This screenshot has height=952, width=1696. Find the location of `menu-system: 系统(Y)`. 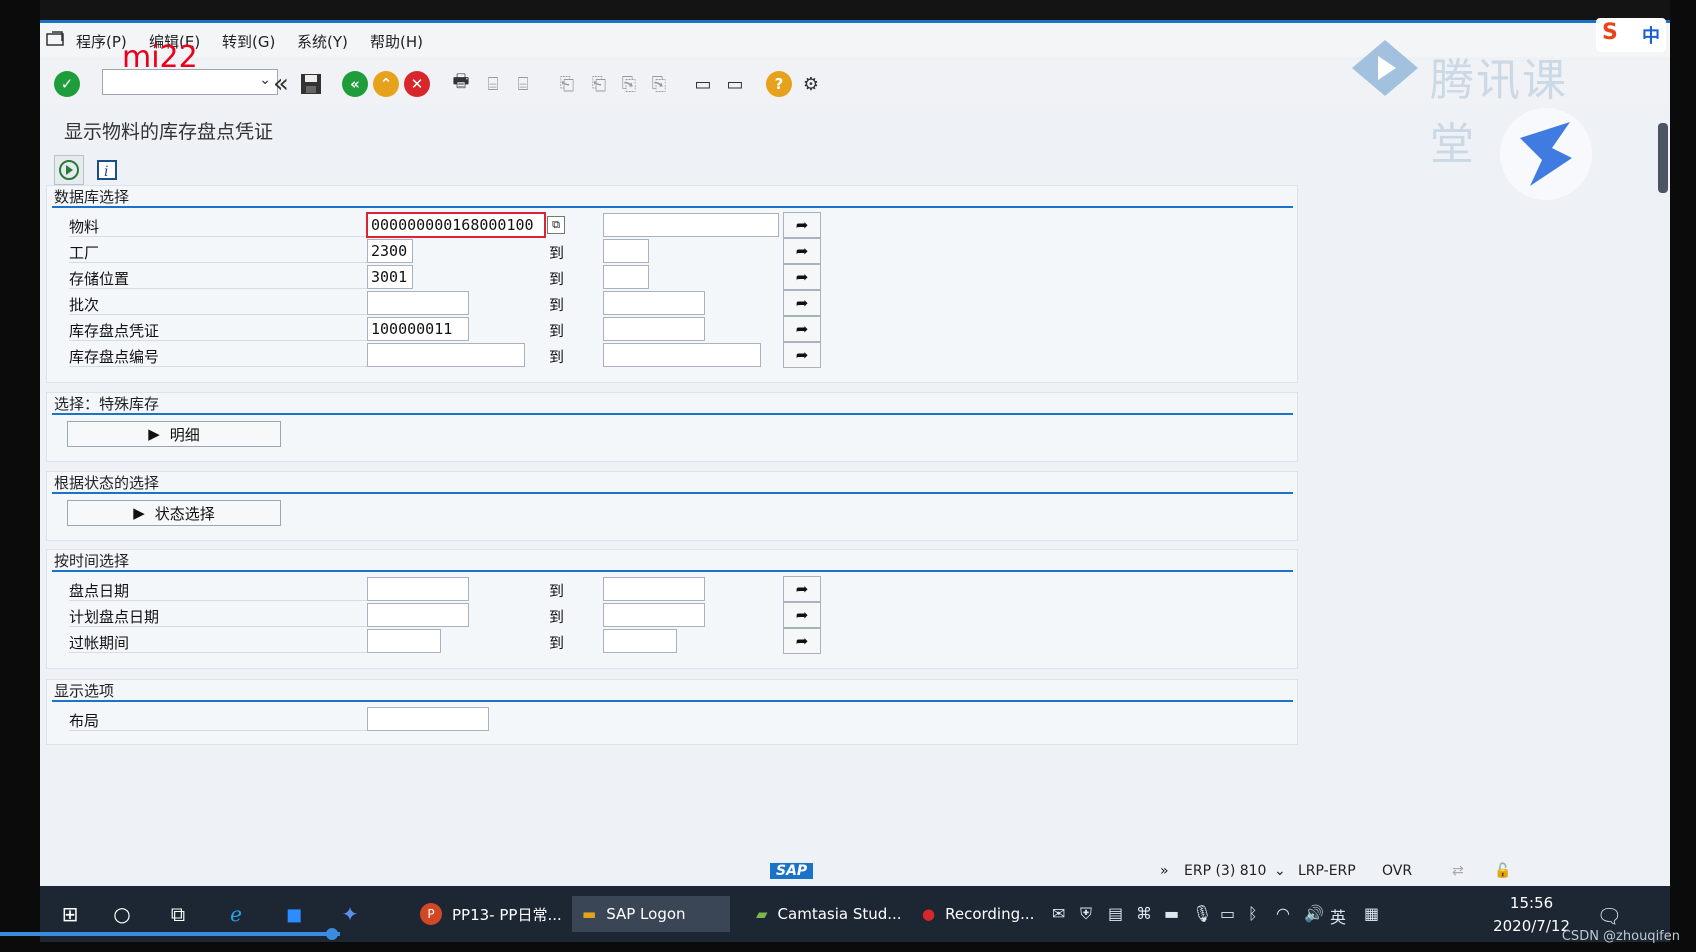

menu-system: 系统(Y) is located at coordinates (322, 41).